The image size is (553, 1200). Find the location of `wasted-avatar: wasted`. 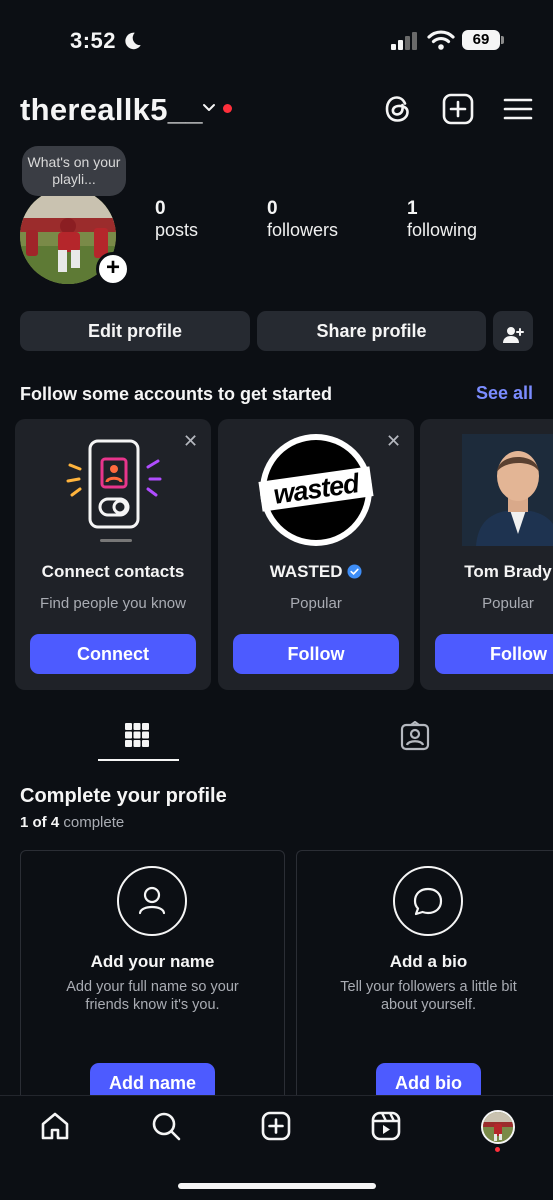

wasted-avatar: wasted is located at coordinates (316, 490).